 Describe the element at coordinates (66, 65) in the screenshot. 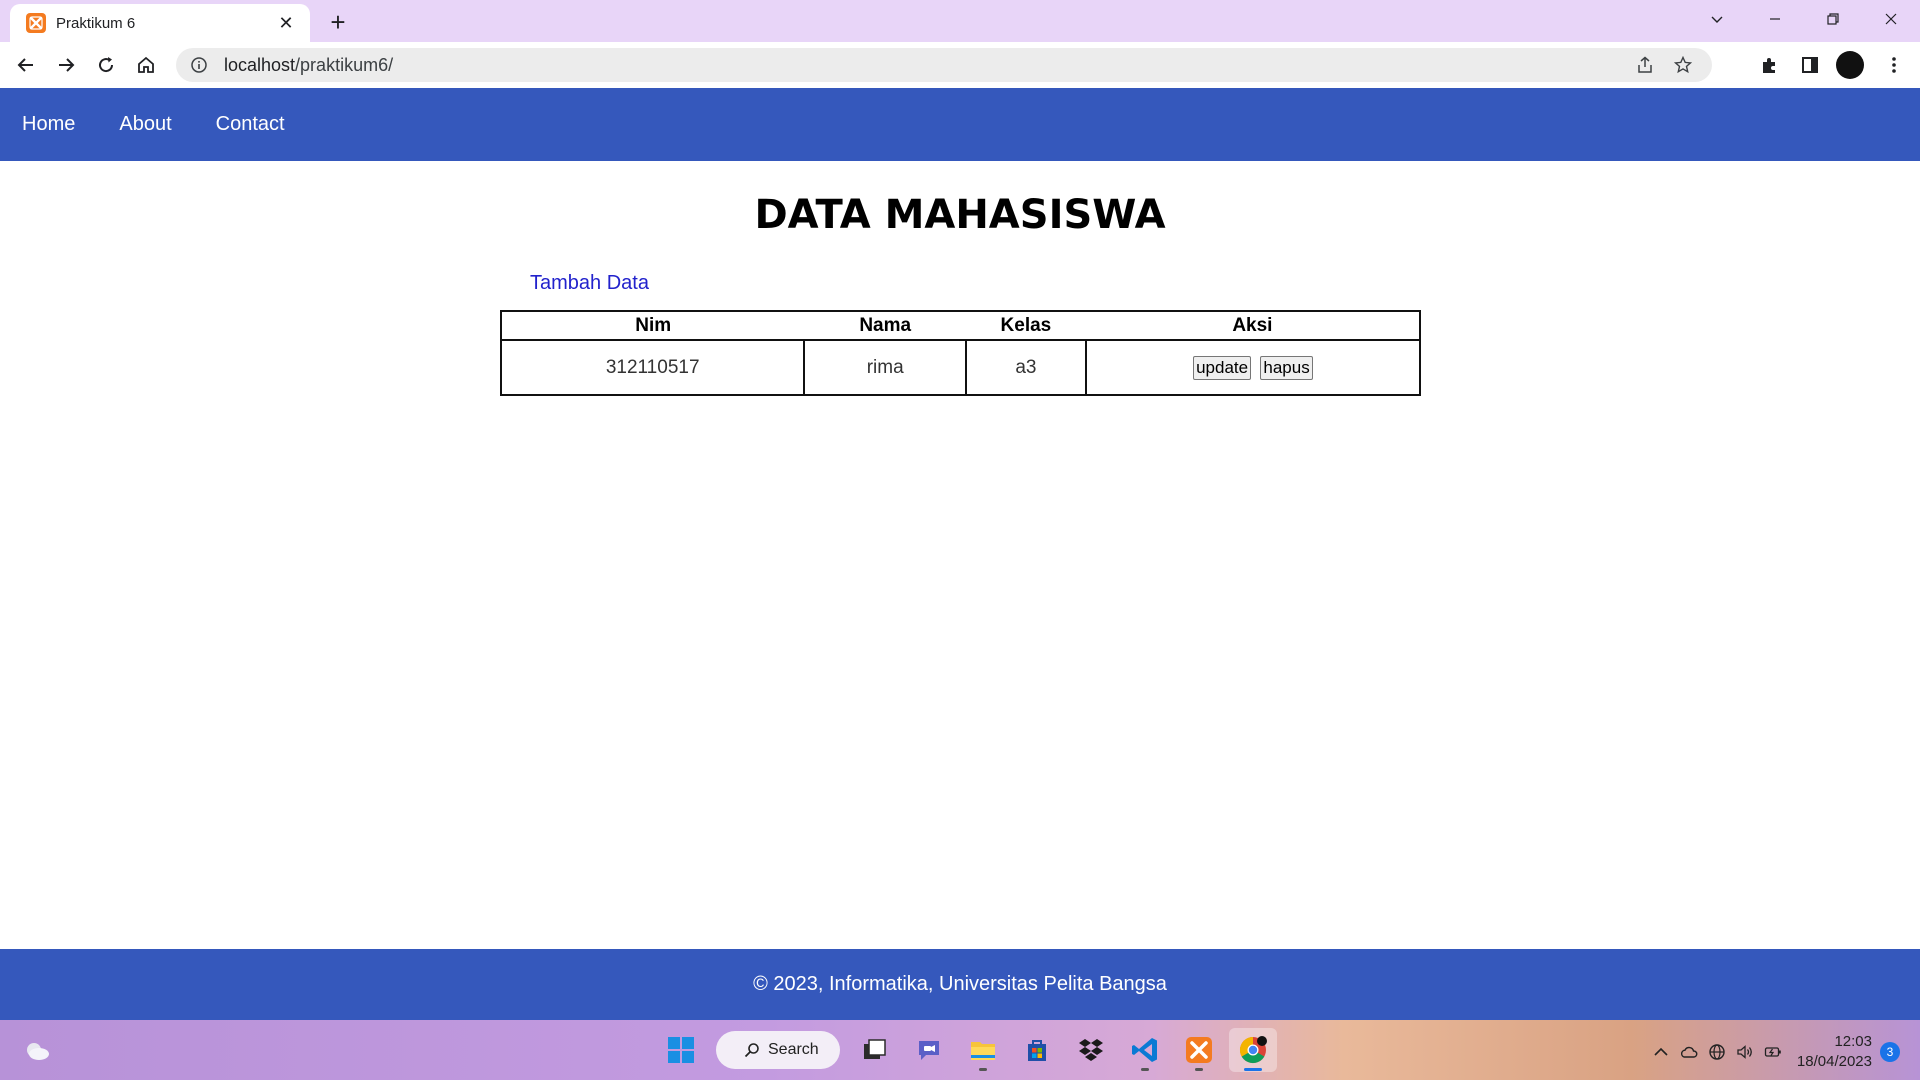

I see `forward-icon` at that location.